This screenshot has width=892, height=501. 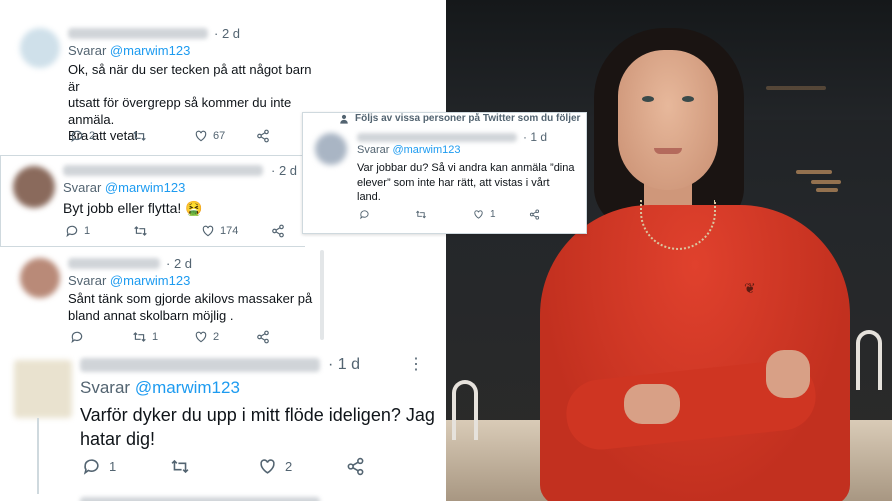 What do you see at coordinates (416, 364) in the screenshot?
I see `more-button: ⋮` at bounding box center [416, 364].